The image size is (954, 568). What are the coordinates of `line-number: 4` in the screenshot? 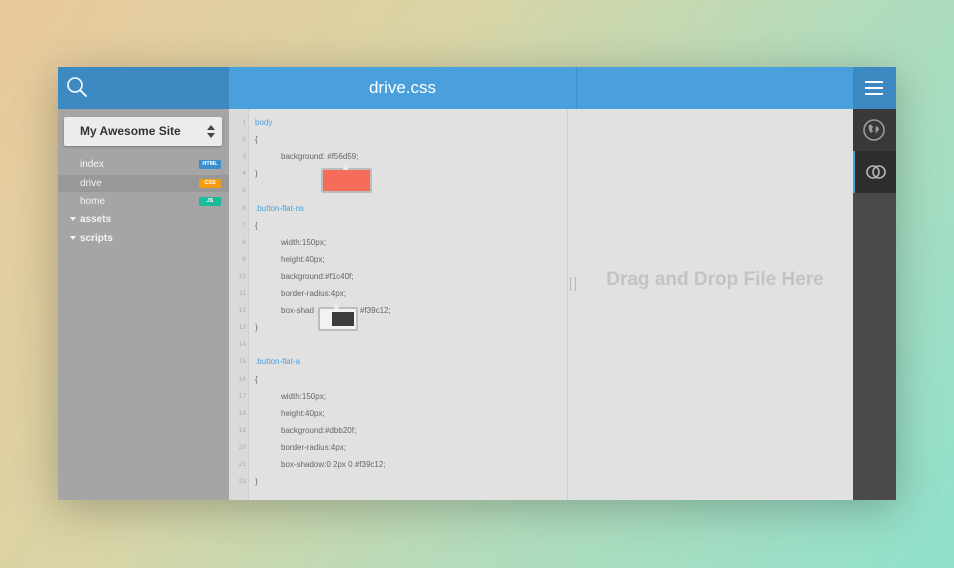 It's located at (244, 174).